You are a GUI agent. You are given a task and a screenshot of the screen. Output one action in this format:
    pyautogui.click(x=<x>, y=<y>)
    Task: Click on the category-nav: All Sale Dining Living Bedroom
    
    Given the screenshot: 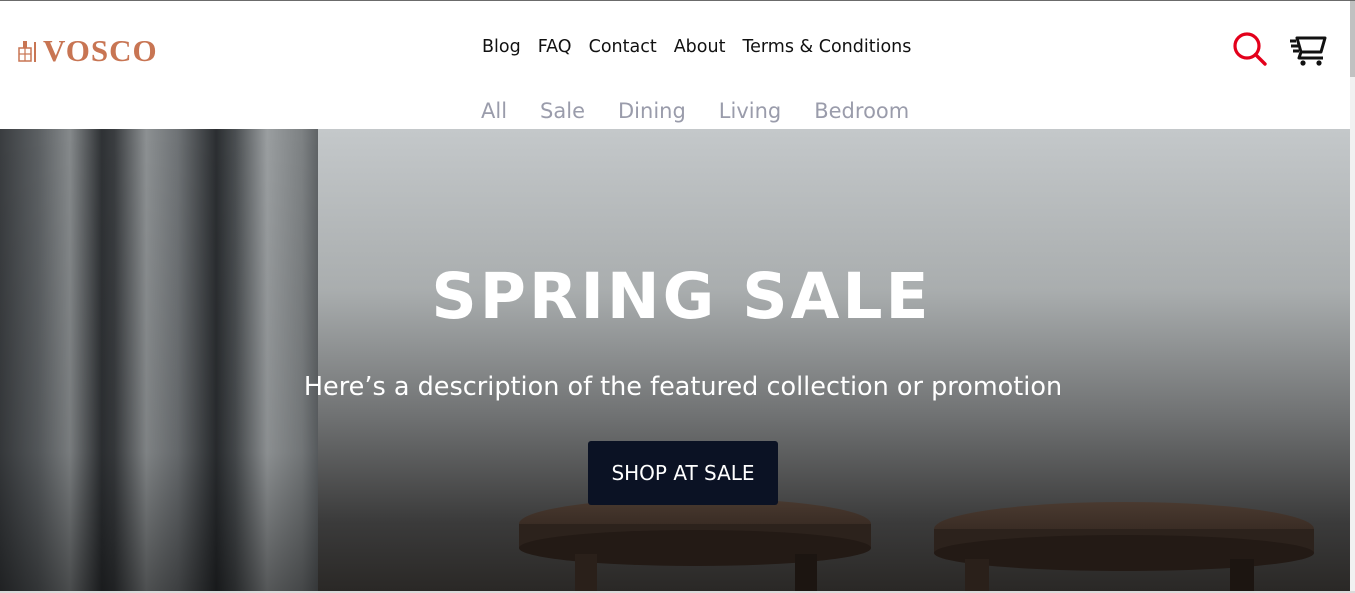 What is the action you would take?
    pyautogui.click(x=695, y=111)
    